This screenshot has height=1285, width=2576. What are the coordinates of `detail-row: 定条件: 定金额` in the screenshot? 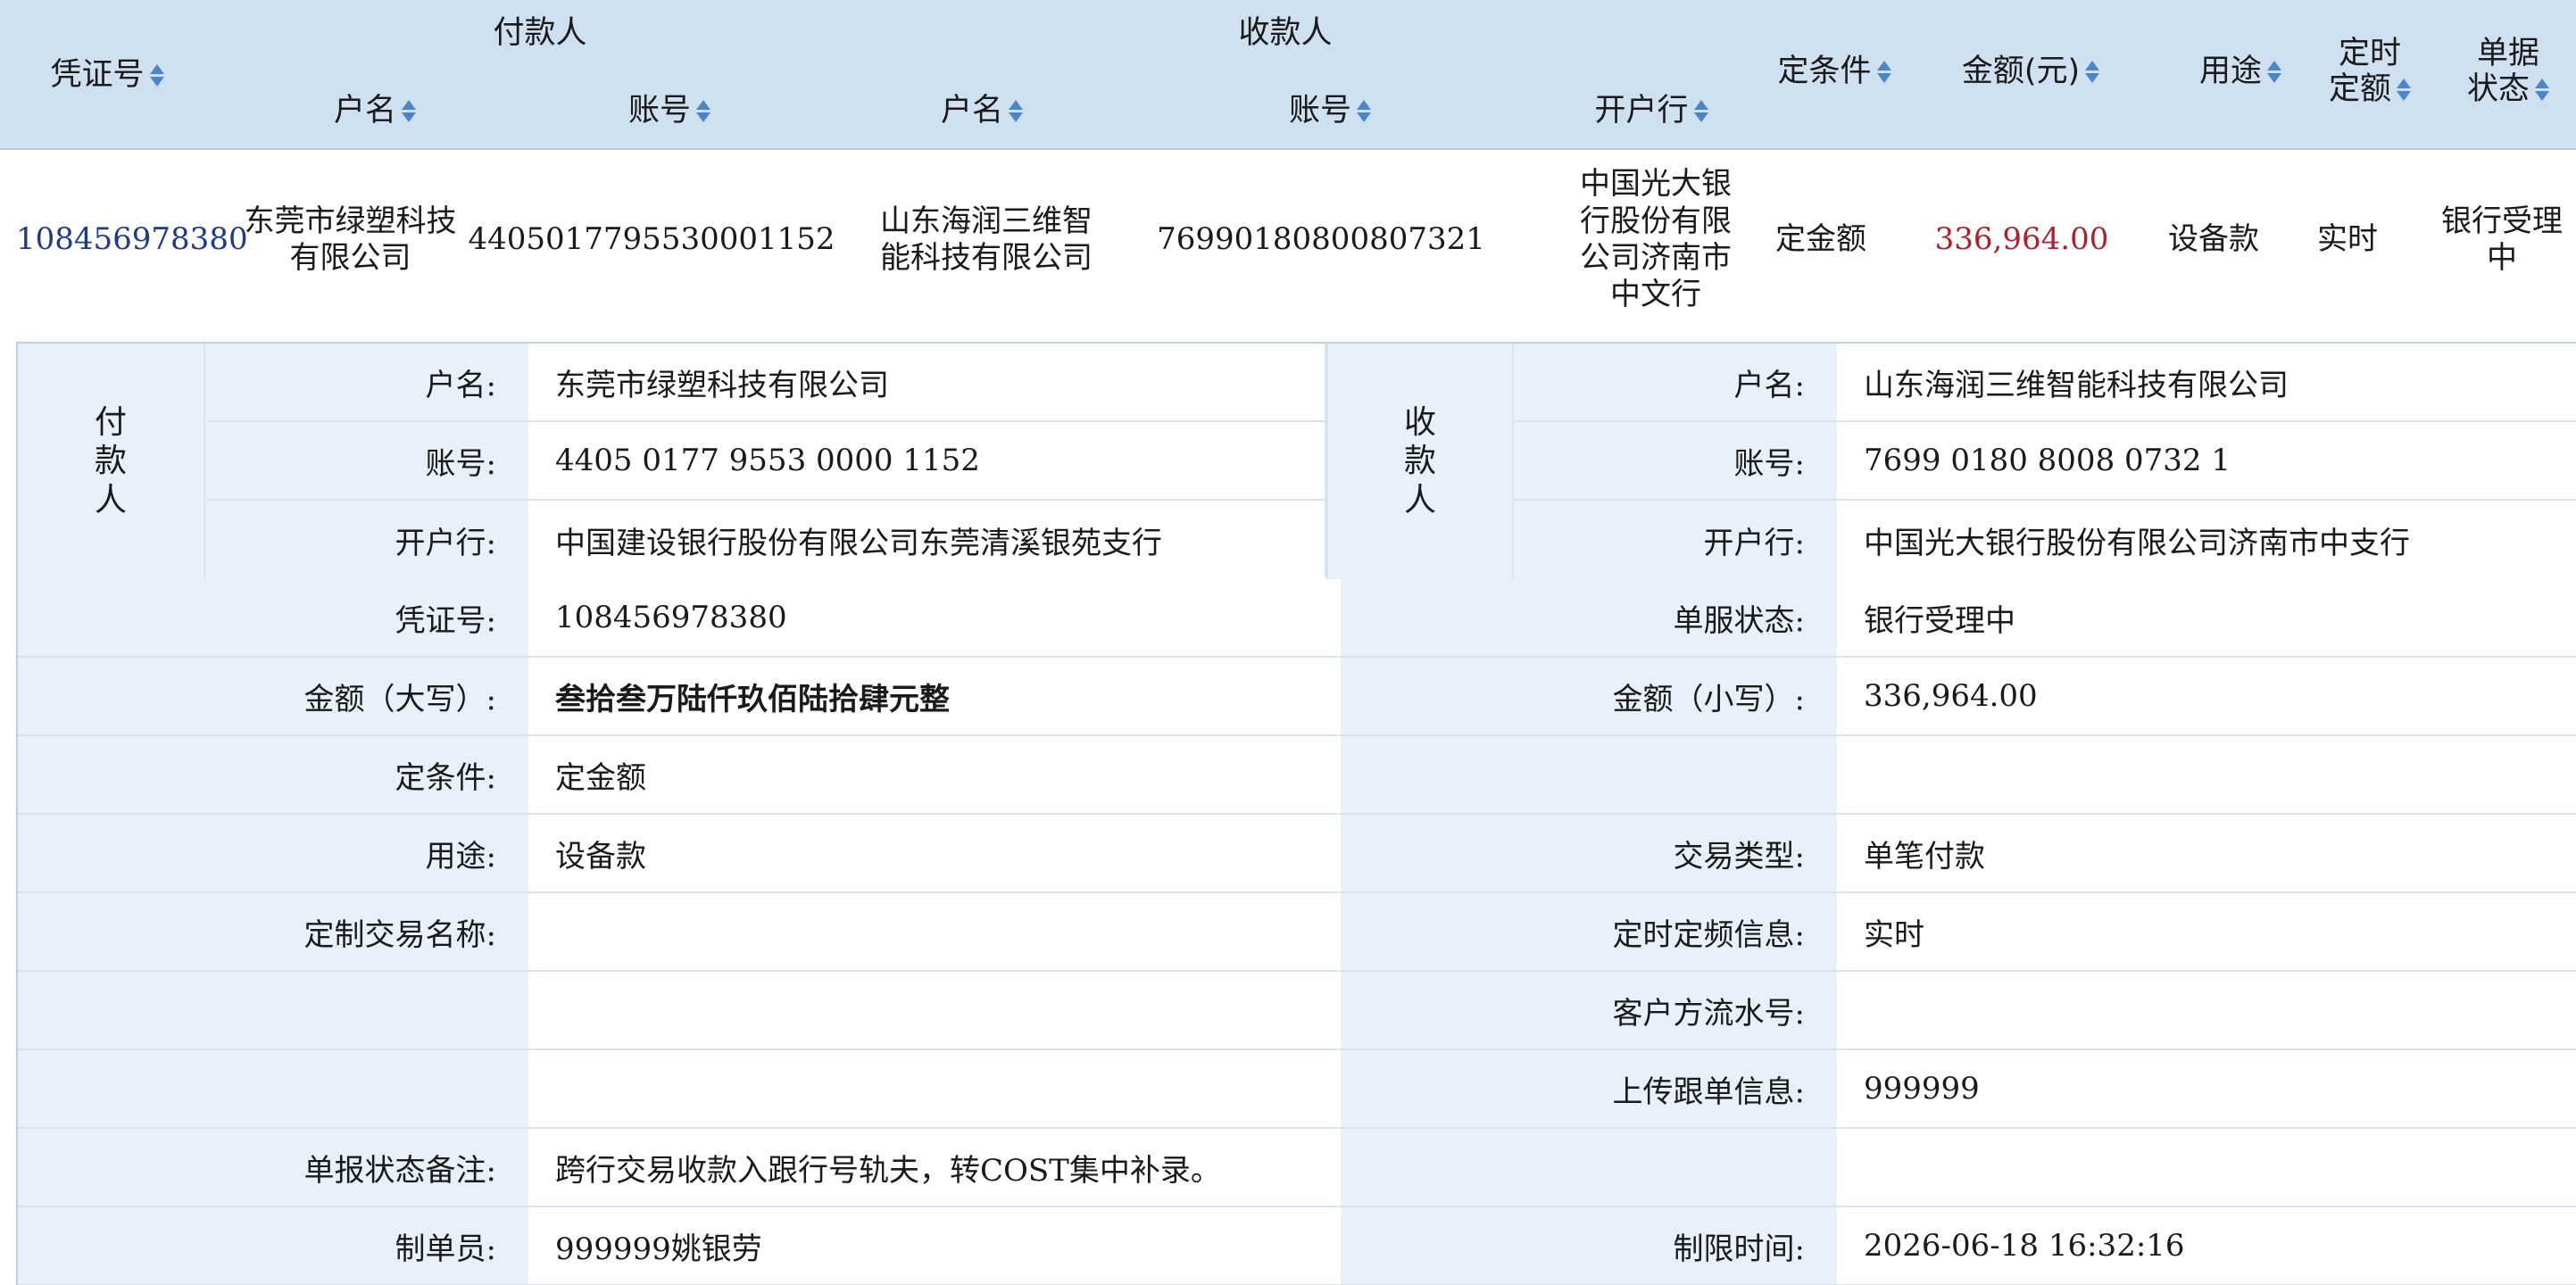 It's located at (1297, 776).